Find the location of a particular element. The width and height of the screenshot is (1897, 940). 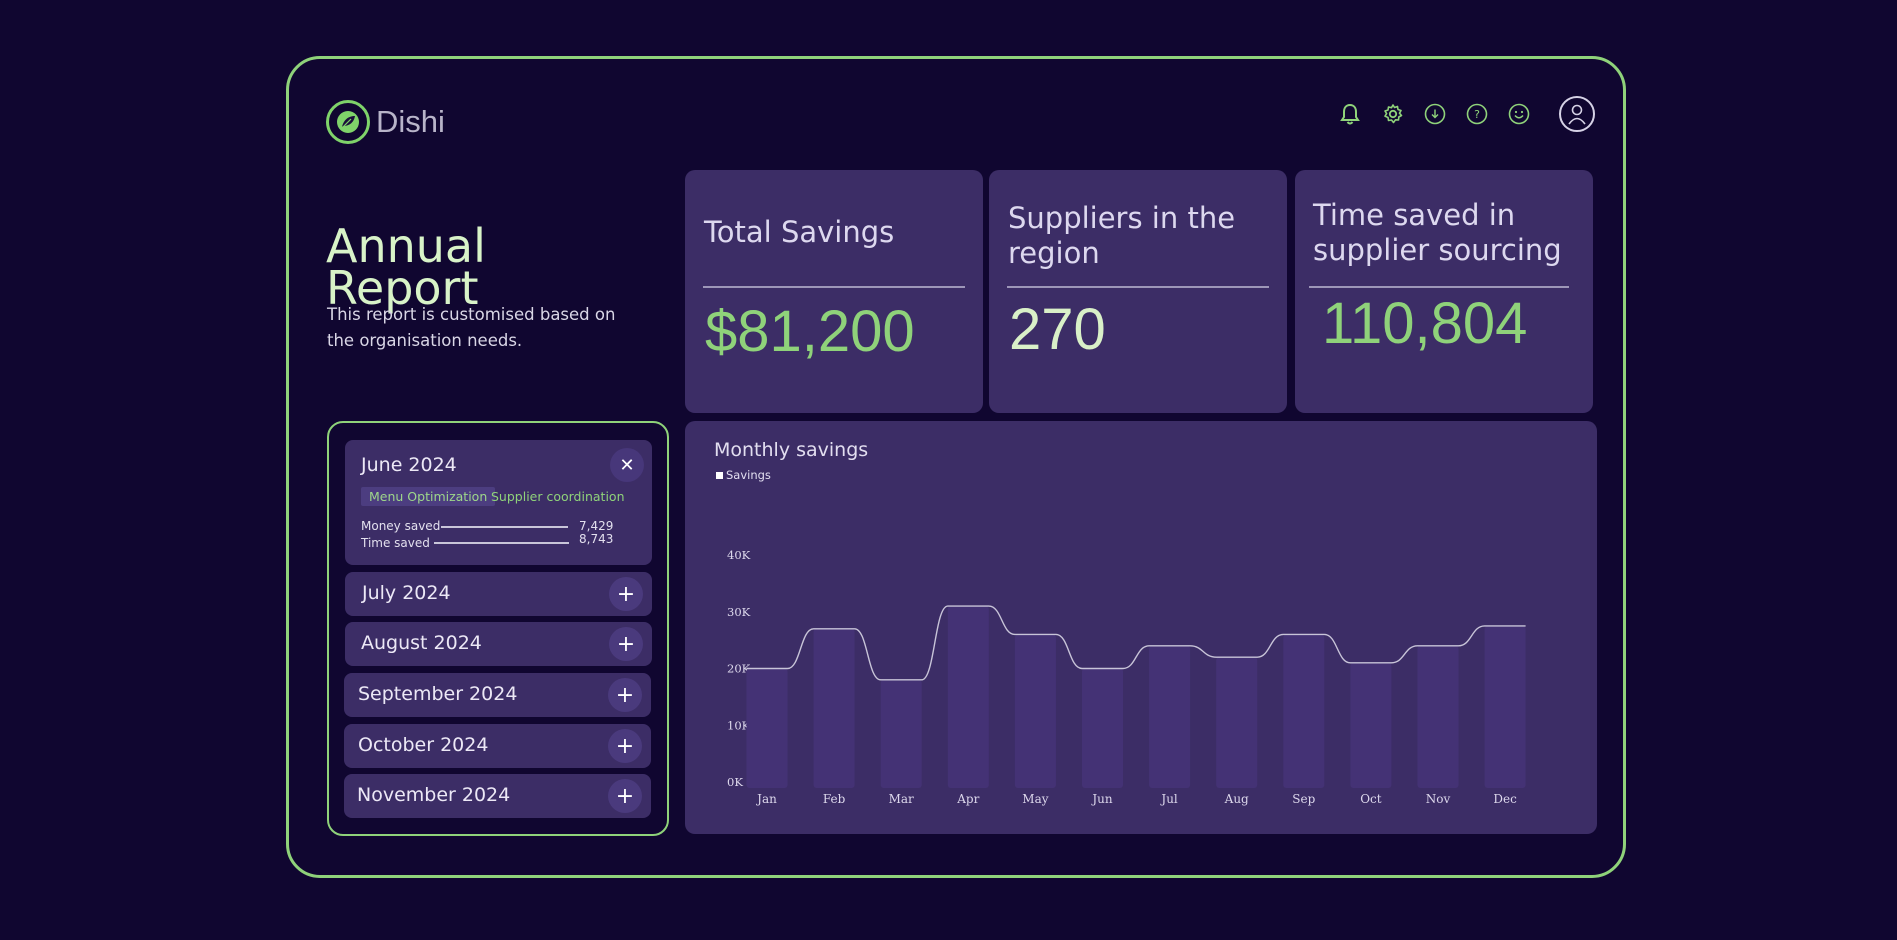

y-tick-label: 0K is located at coordinates (735, 782).